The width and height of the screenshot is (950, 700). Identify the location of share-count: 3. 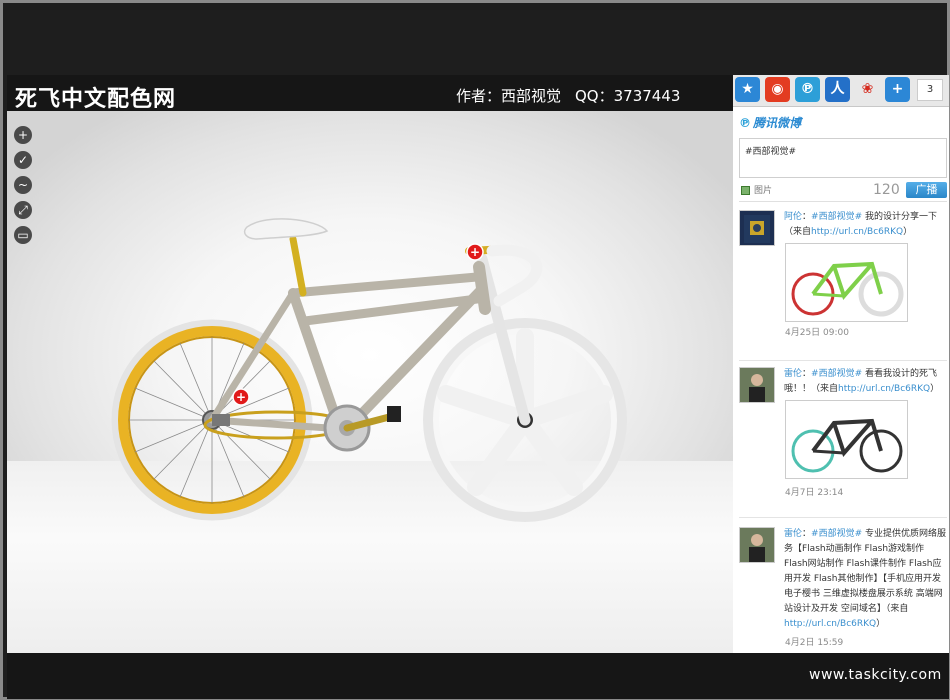
(930, 90).